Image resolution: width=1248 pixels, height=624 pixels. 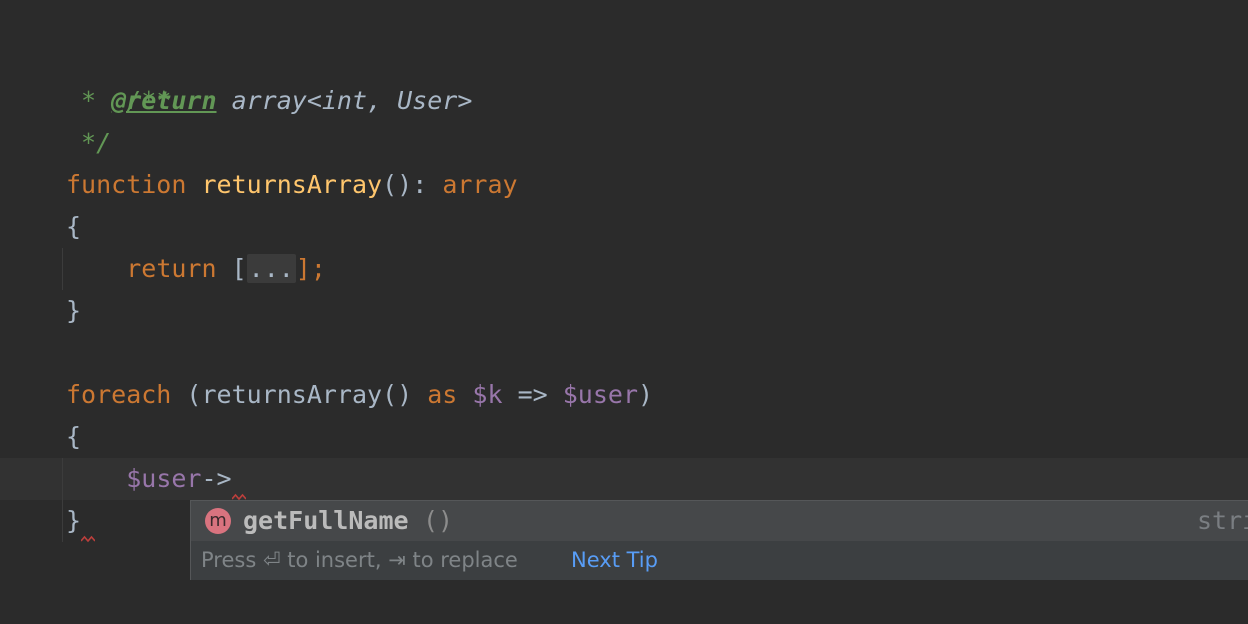 I want to click on keyword-as: as, so click(x=442, y=394).